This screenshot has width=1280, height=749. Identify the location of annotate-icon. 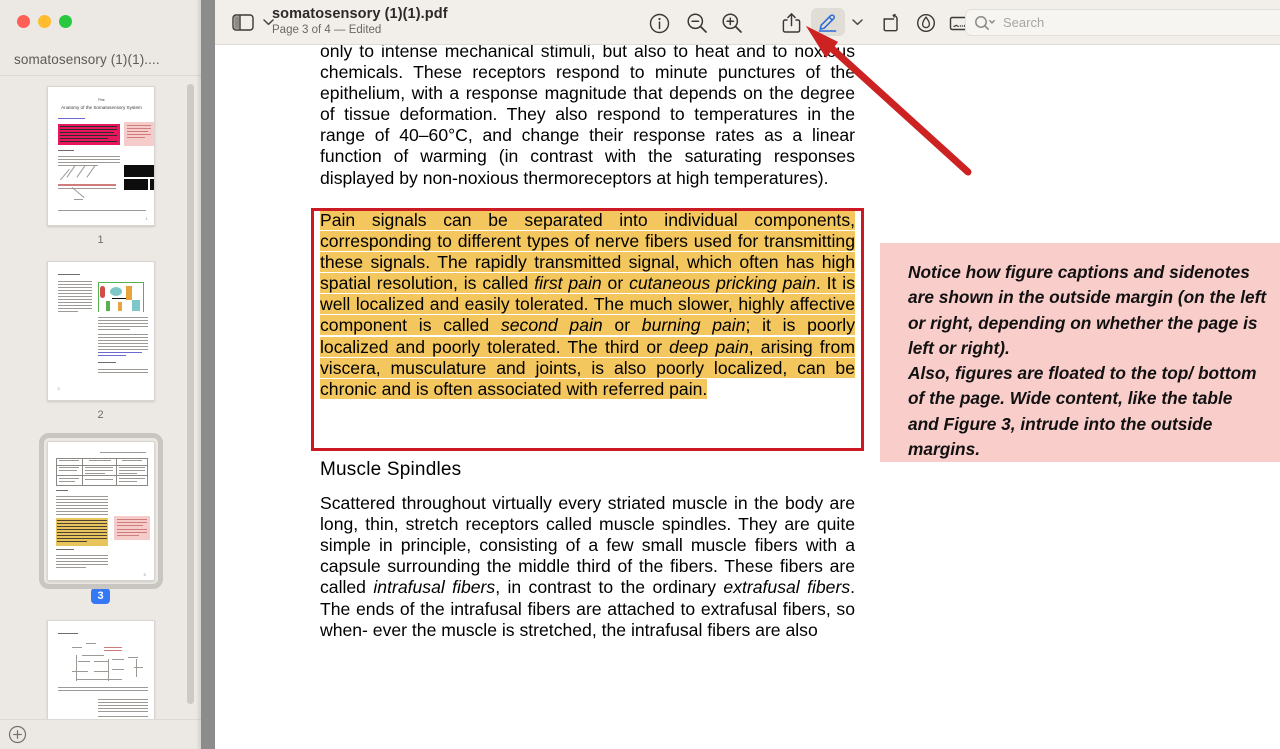
(926, 23).